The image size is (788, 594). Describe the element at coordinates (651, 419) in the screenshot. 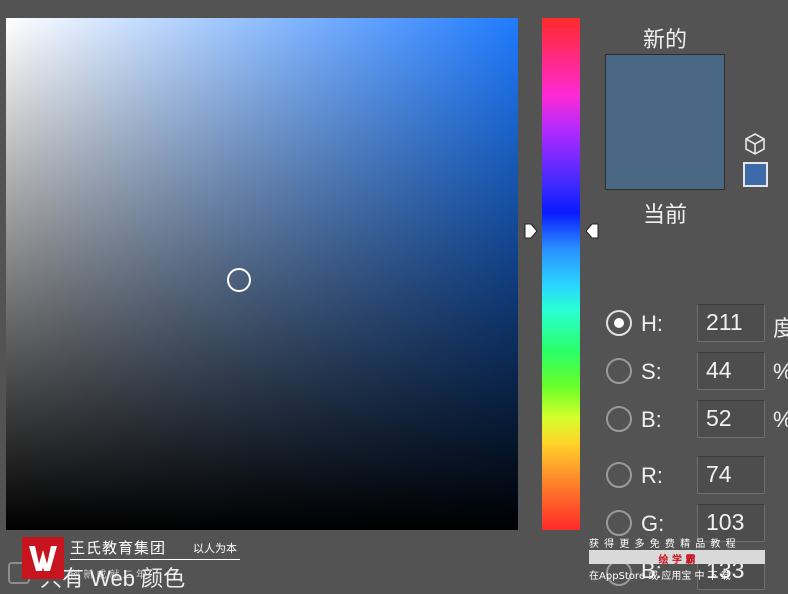

I see `brightness-label: B:` at that location.